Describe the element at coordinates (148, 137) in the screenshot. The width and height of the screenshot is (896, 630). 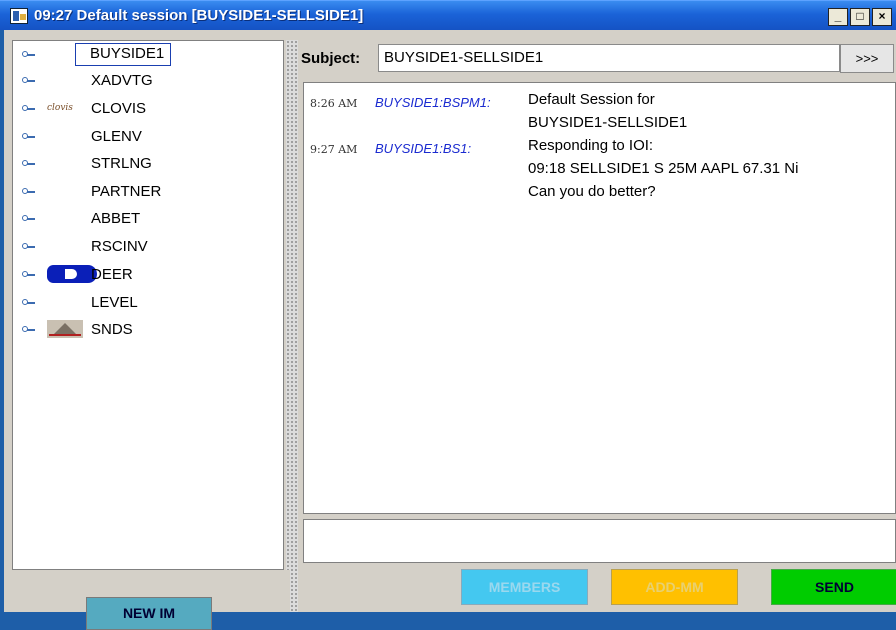
I see `tree-item-glenv: GLENV` at that location.